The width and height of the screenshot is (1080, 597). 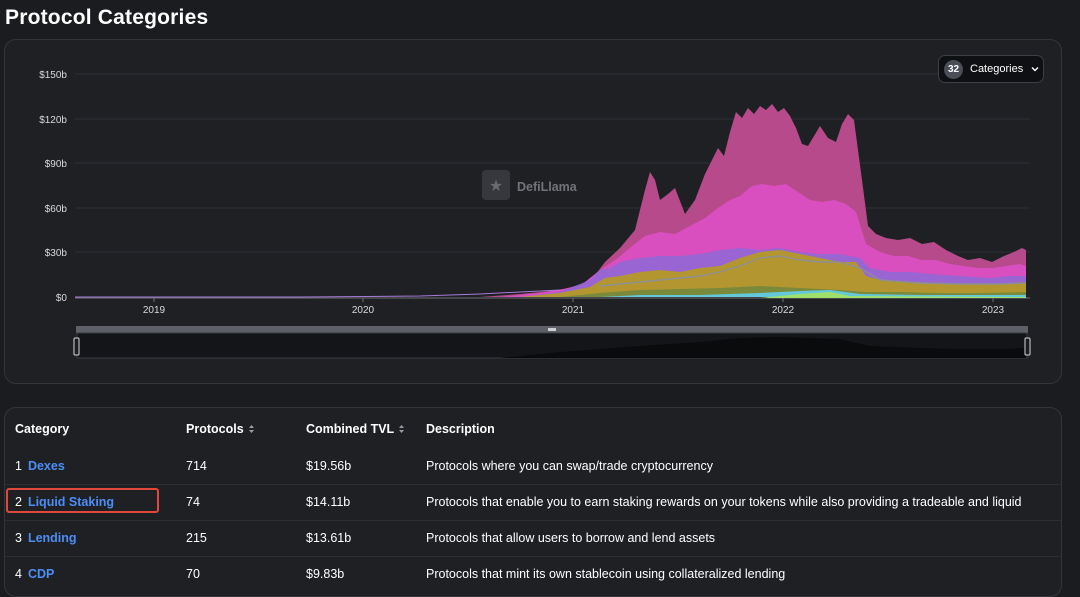 I want to click on row-tvl: $14.11b, so click(x=328, y=502).